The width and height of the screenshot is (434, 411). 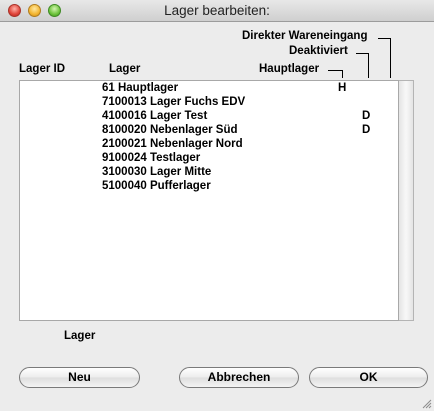 I want to click on row-lager: 3100030 Lager Mitte, so click(x=157, y=172).